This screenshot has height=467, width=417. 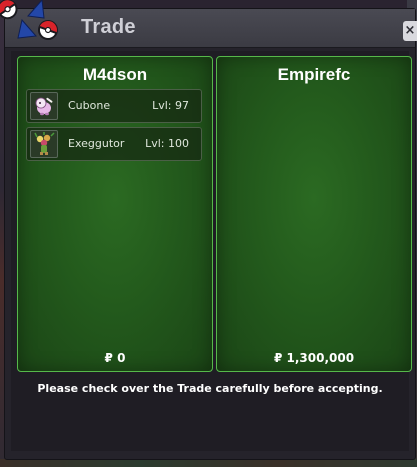 What do you see at coordinates (208, 463) in the screenshot?
I see `background-strip-bottom` at bounding box center [208, 463].